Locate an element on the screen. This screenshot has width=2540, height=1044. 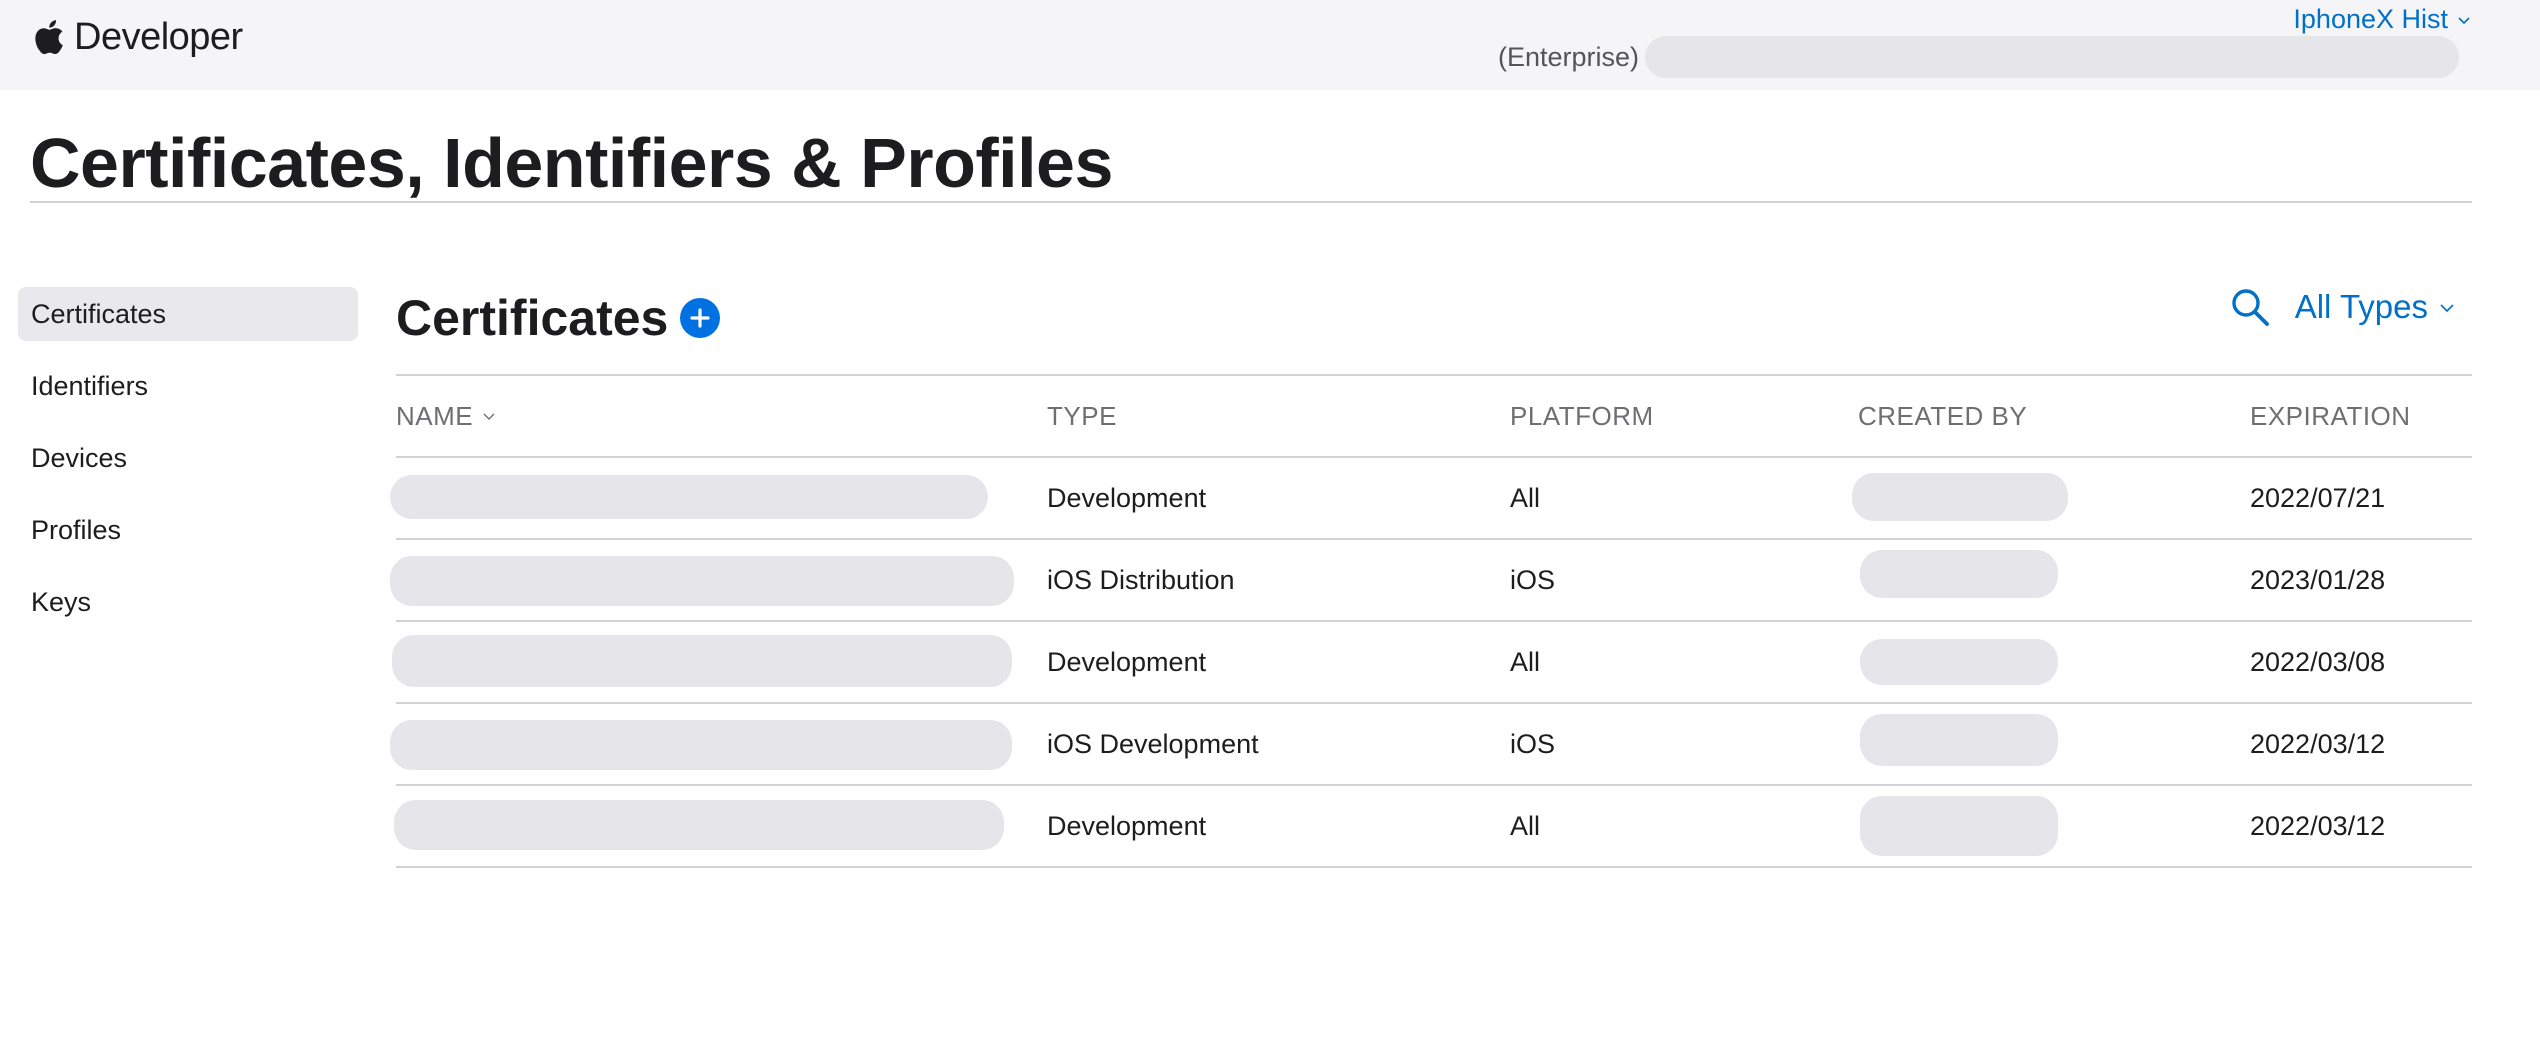
cell-expiration: 2022/07/21 is located at coordinates (2318, 497).